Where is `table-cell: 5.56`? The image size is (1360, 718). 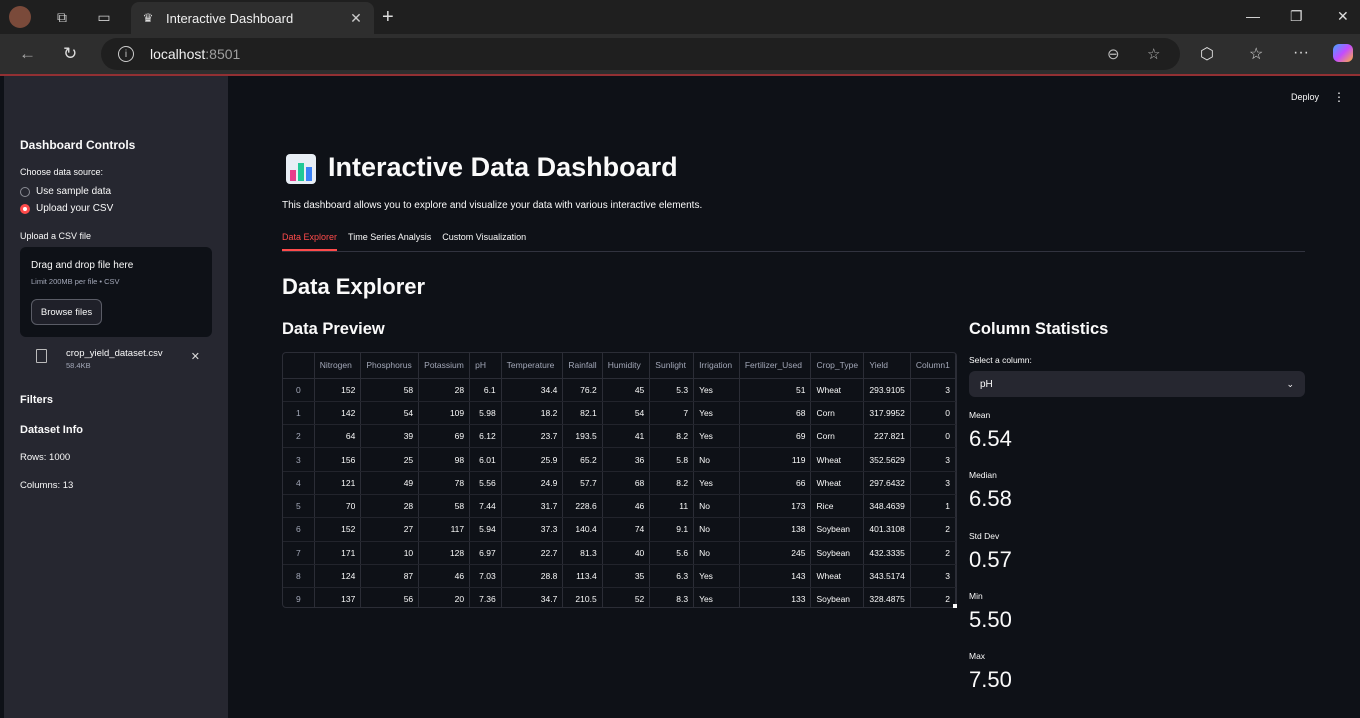 table-cell: 5.56 is located at coordinates (485, 483).